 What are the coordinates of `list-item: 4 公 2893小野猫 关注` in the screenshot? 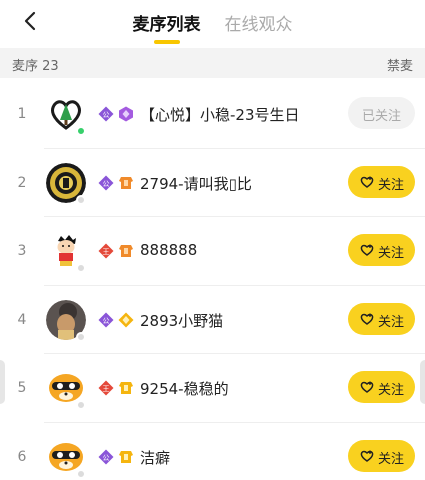 It's located at (212, 320).